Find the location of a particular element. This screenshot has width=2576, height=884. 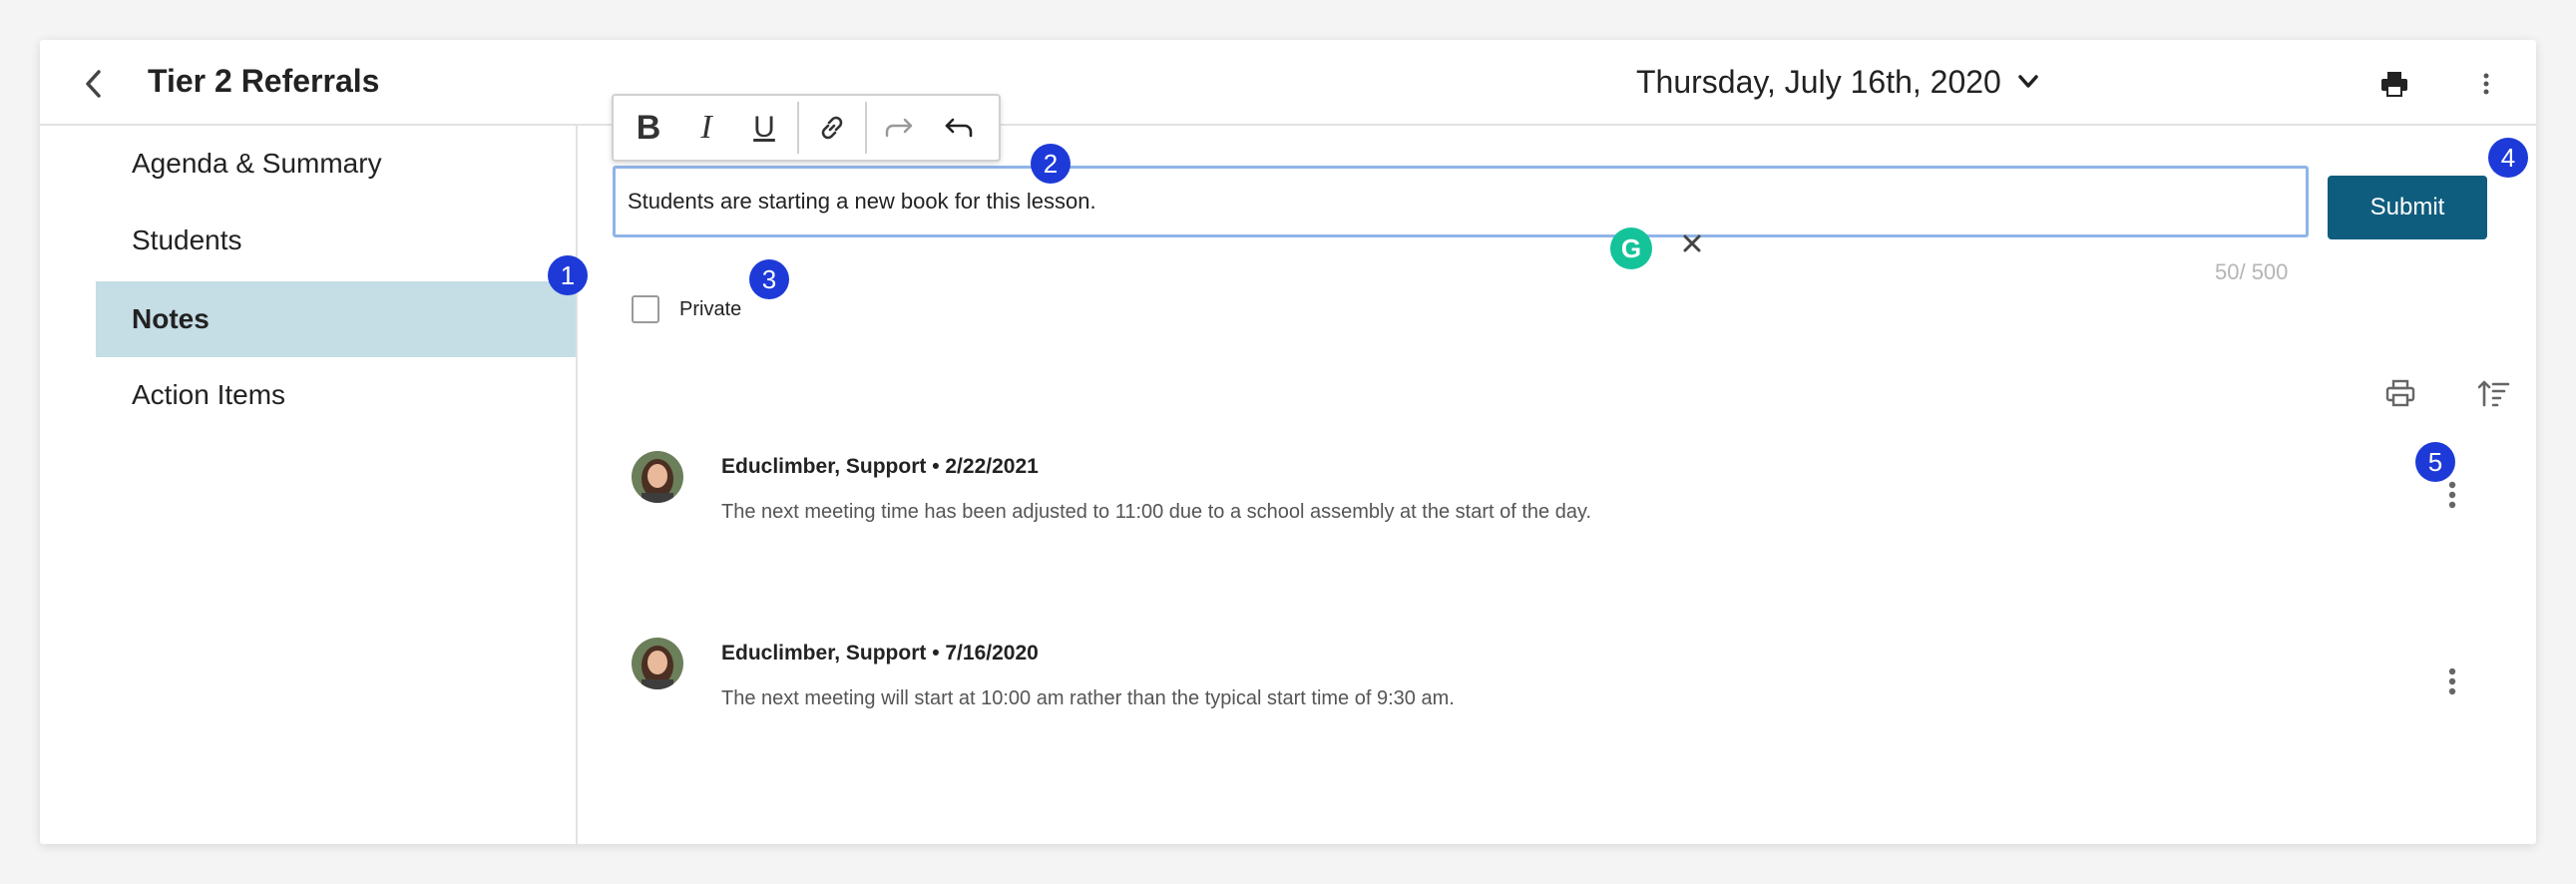

bold-icon: B is located at coordinates (648, 127).